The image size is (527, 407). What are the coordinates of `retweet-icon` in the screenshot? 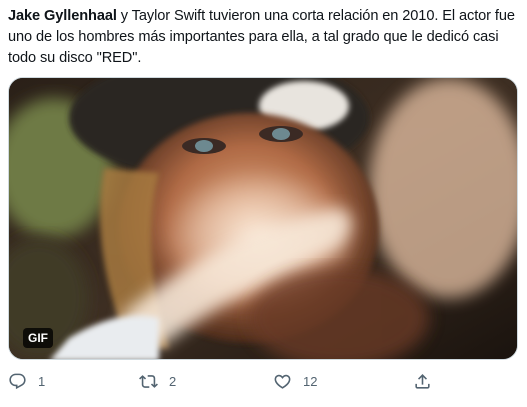 It's located at (148, 381).